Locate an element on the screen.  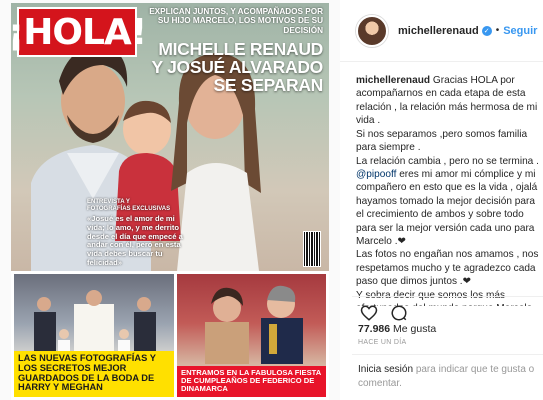
follow-button: Seguir is located at coordinates (520, 31).